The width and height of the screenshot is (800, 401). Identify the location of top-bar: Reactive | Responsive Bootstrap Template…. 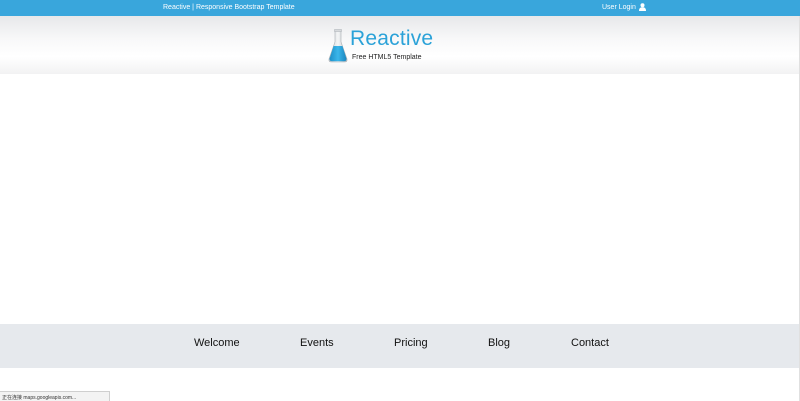
(400, 8).